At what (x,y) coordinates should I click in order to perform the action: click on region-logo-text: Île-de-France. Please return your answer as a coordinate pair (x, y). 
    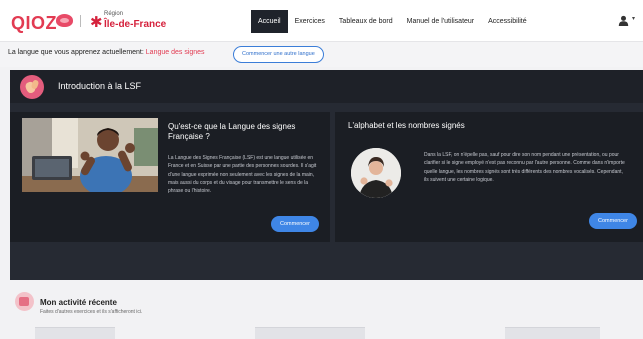
    Looking at the image, I should click on (135, 24).